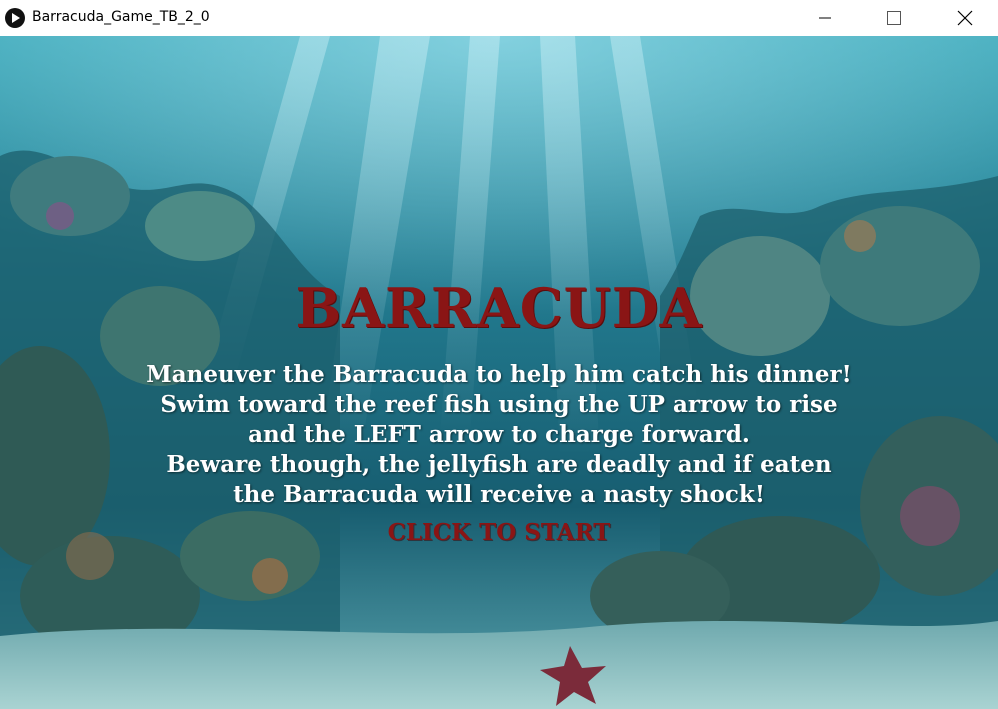 The height and width of the screenshot is (709, 998). I want to click on maximize-icon, so click(894, 18).